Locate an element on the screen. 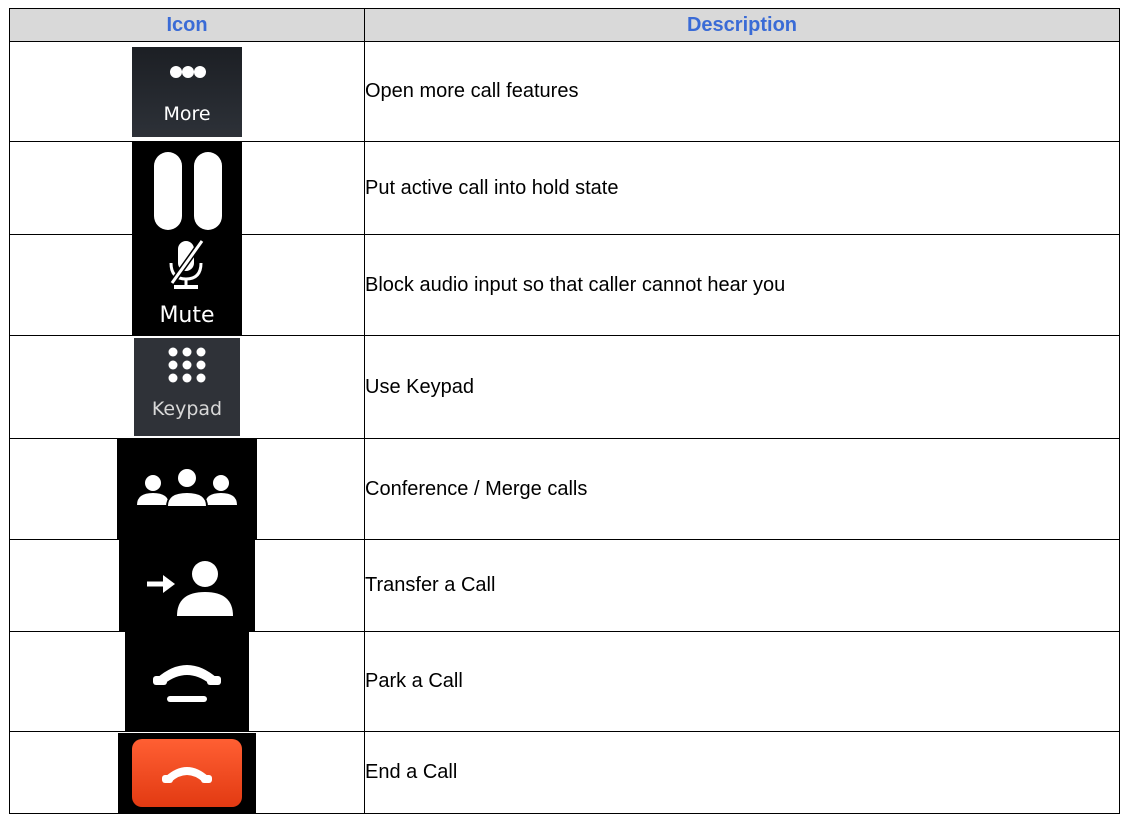  keypad-icon-label: Keypad is located at coordinates (187, 409).